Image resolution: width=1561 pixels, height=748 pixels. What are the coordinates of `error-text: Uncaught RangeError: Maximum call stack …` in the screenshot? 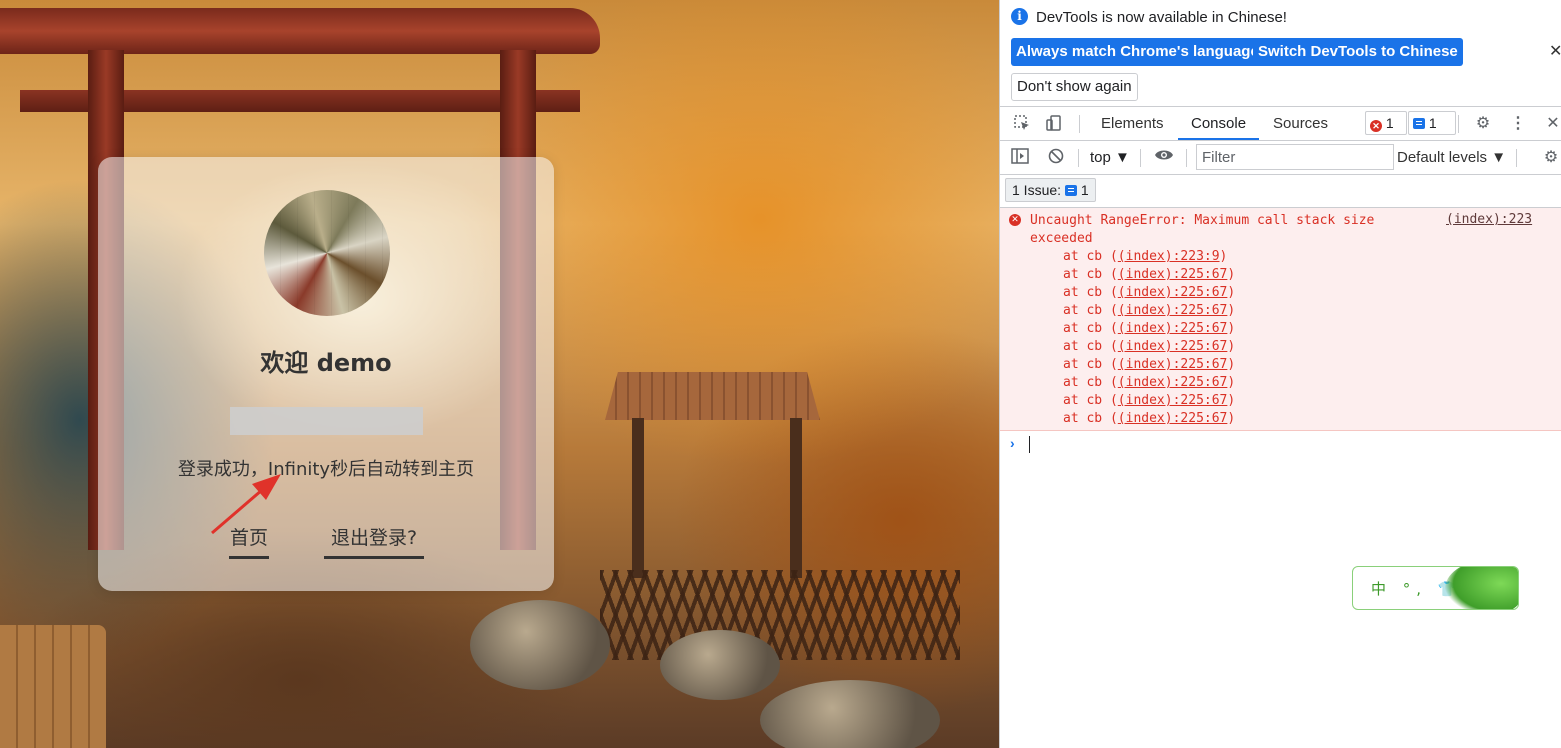 It's located at (1202, 229).